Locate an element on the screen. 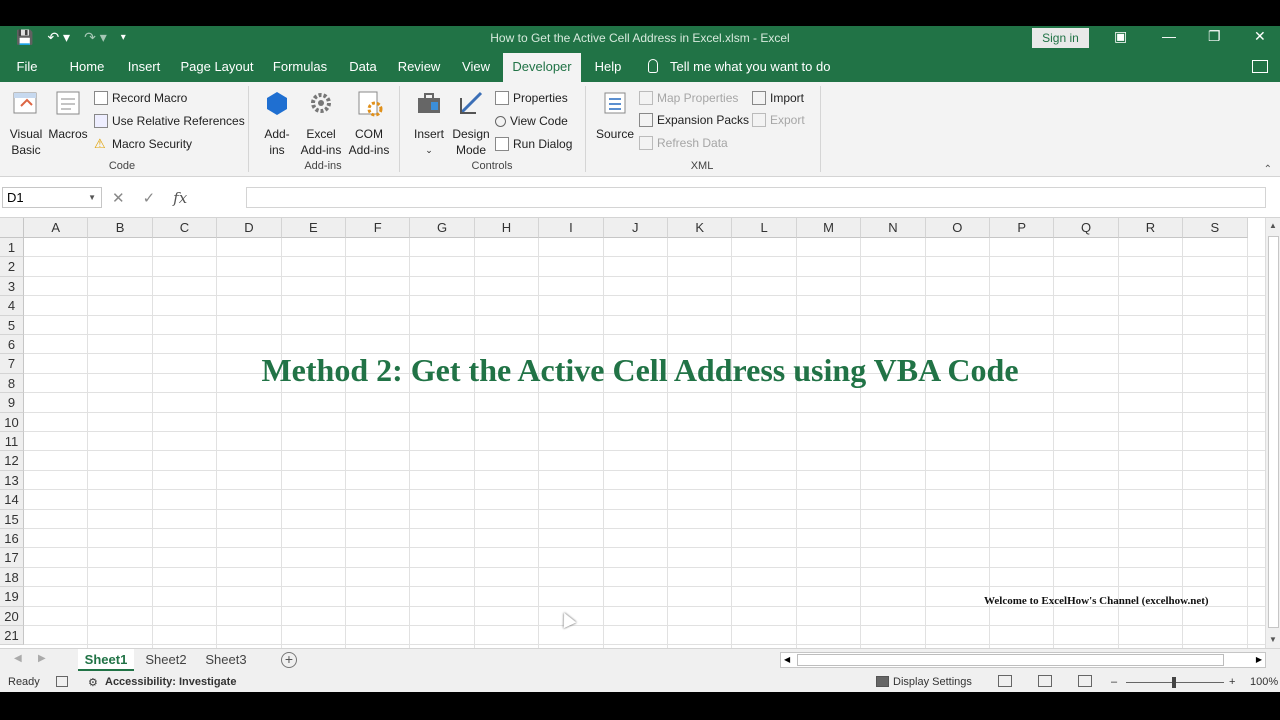 Image resolution: width=1280 pixels, height=720 pixels. properties-button: Properties is located at coordinates (531, 98).